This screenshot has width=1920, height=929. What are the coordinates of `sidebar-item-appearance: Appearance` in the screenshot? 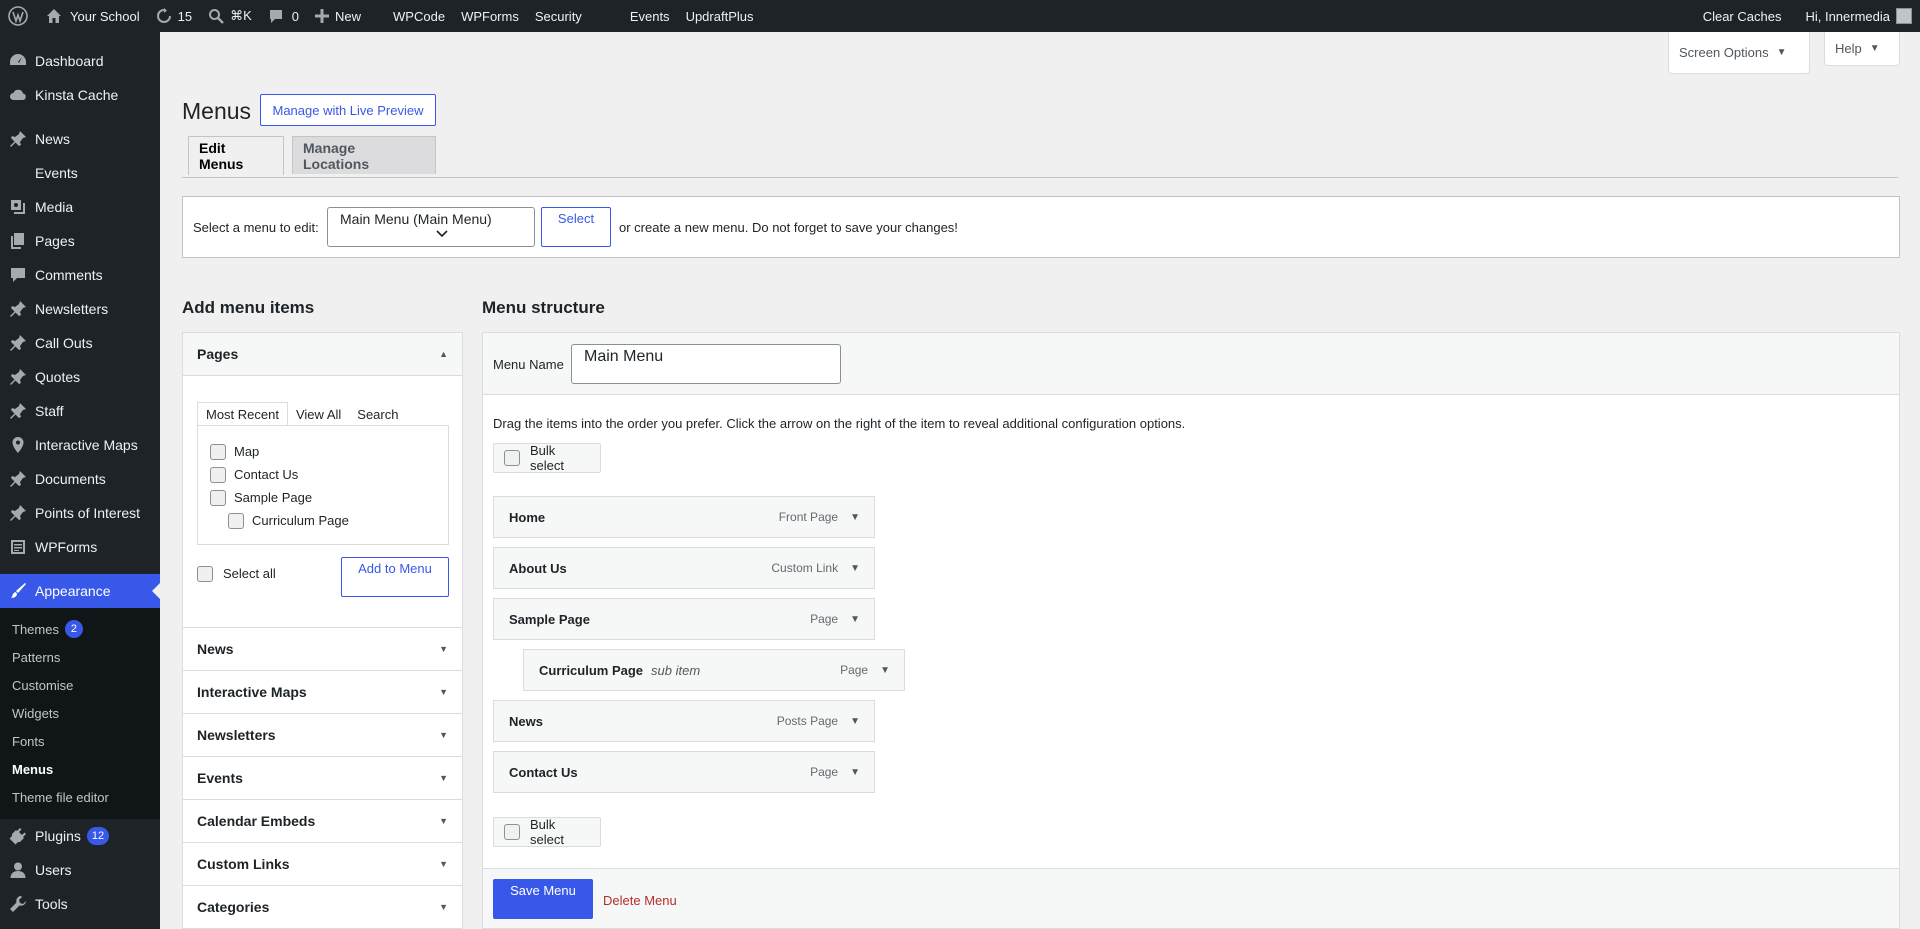 It's located at (80, 591).